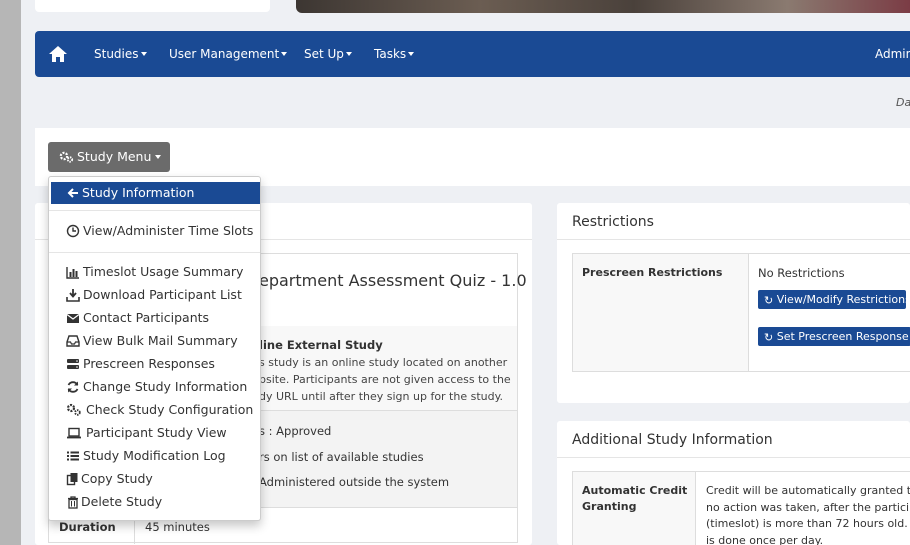 Image resolution: width=910 pixels, height=545 pixels. I want to click on menu-item-check-study-configuration: Check Study Configuration, so click(154, 410).